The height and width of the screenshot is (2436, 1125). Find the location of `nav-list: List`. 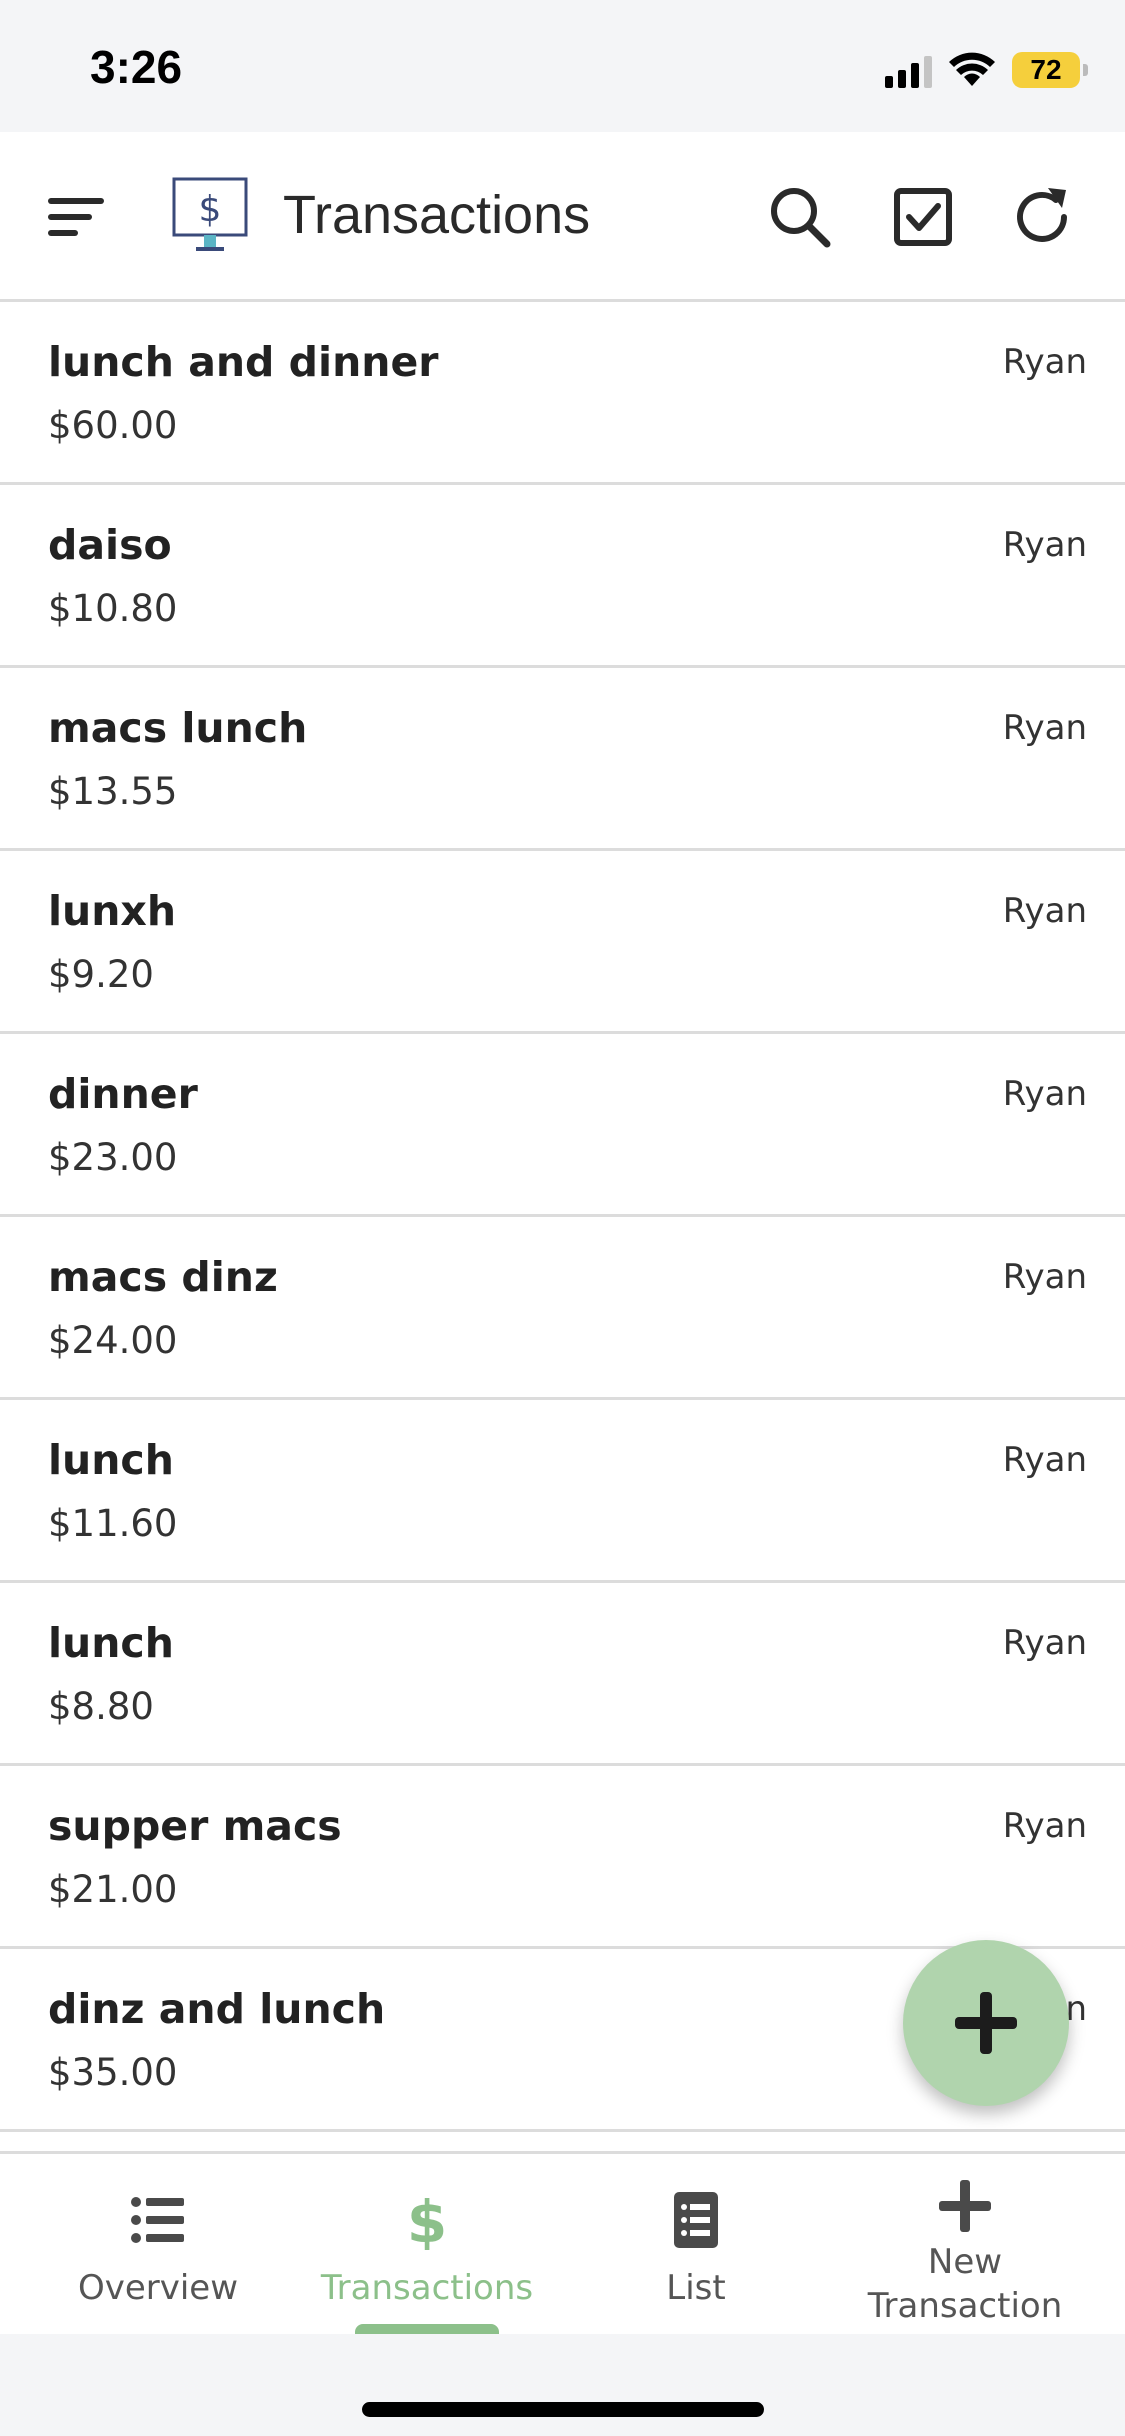

nav-list: List is located at coordinates (696, 2245).